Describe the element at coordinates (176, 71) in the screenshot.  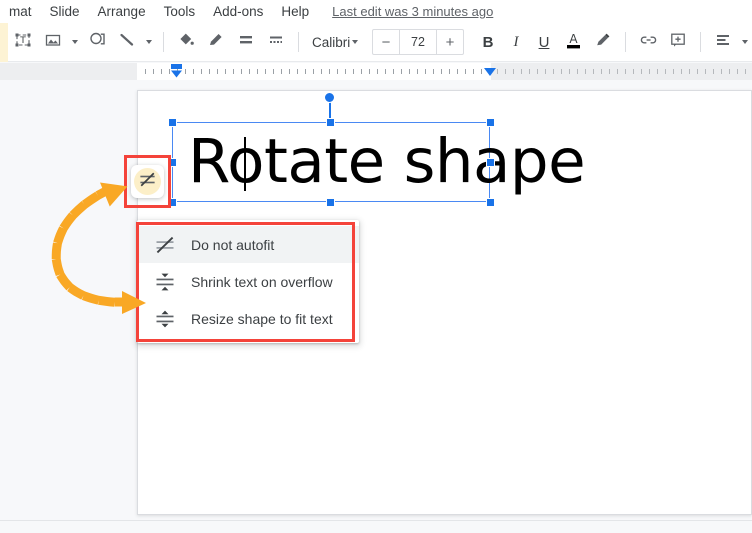
I see `left-indent-marker` at that location.